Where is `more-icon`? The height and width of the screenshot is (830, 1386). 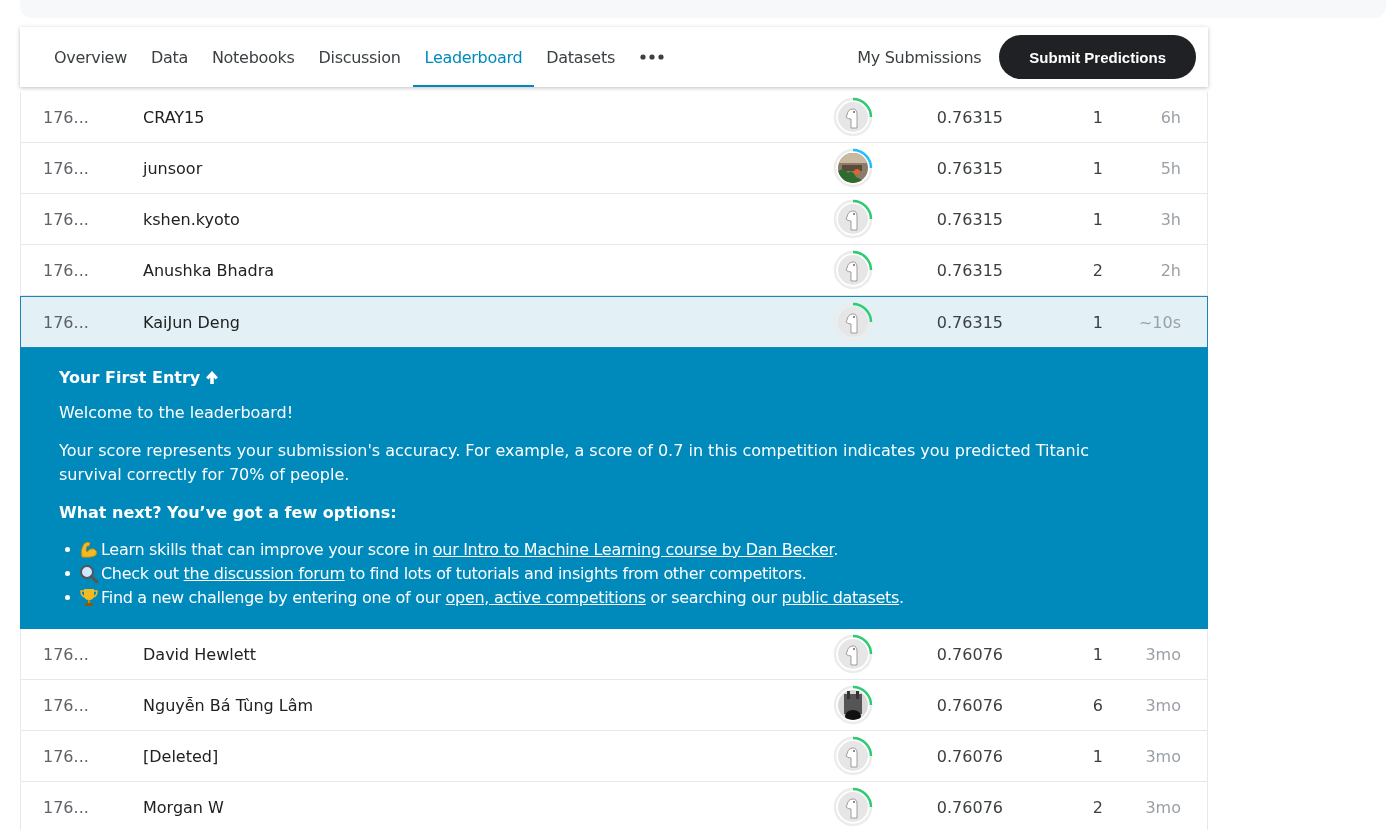
more-icon is located at coordinates (651, 57).